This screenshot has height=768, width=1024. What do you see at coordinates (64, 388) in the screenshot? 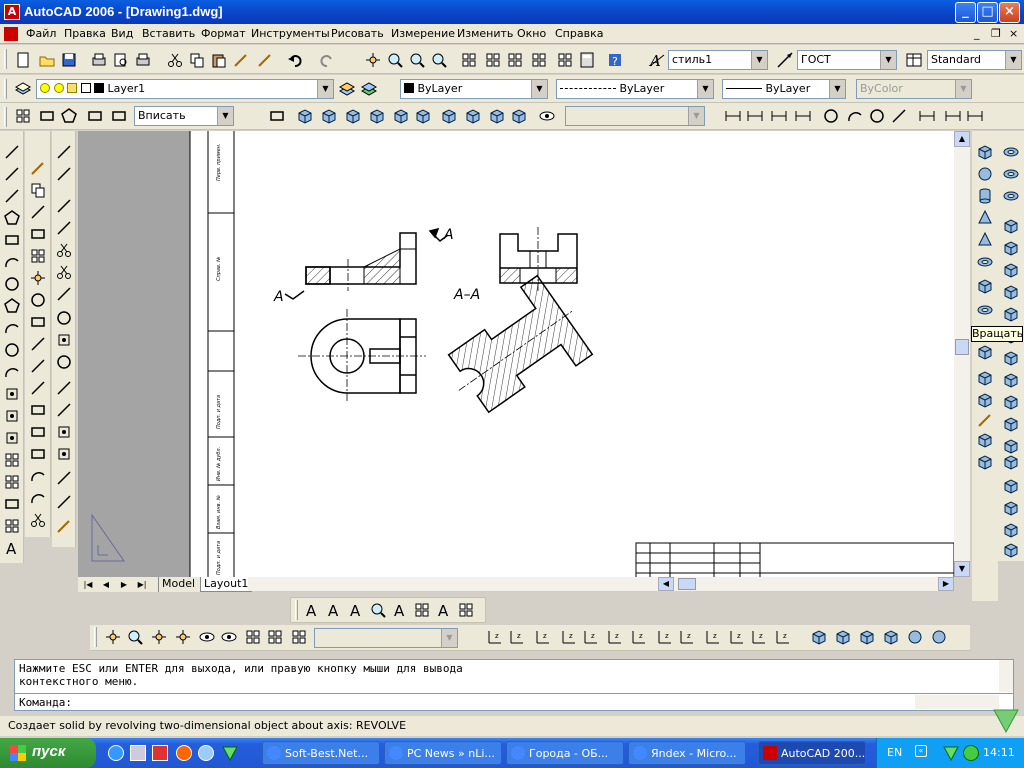
I see `snap-perpendicular-icon` at bounding box center [64, 388].